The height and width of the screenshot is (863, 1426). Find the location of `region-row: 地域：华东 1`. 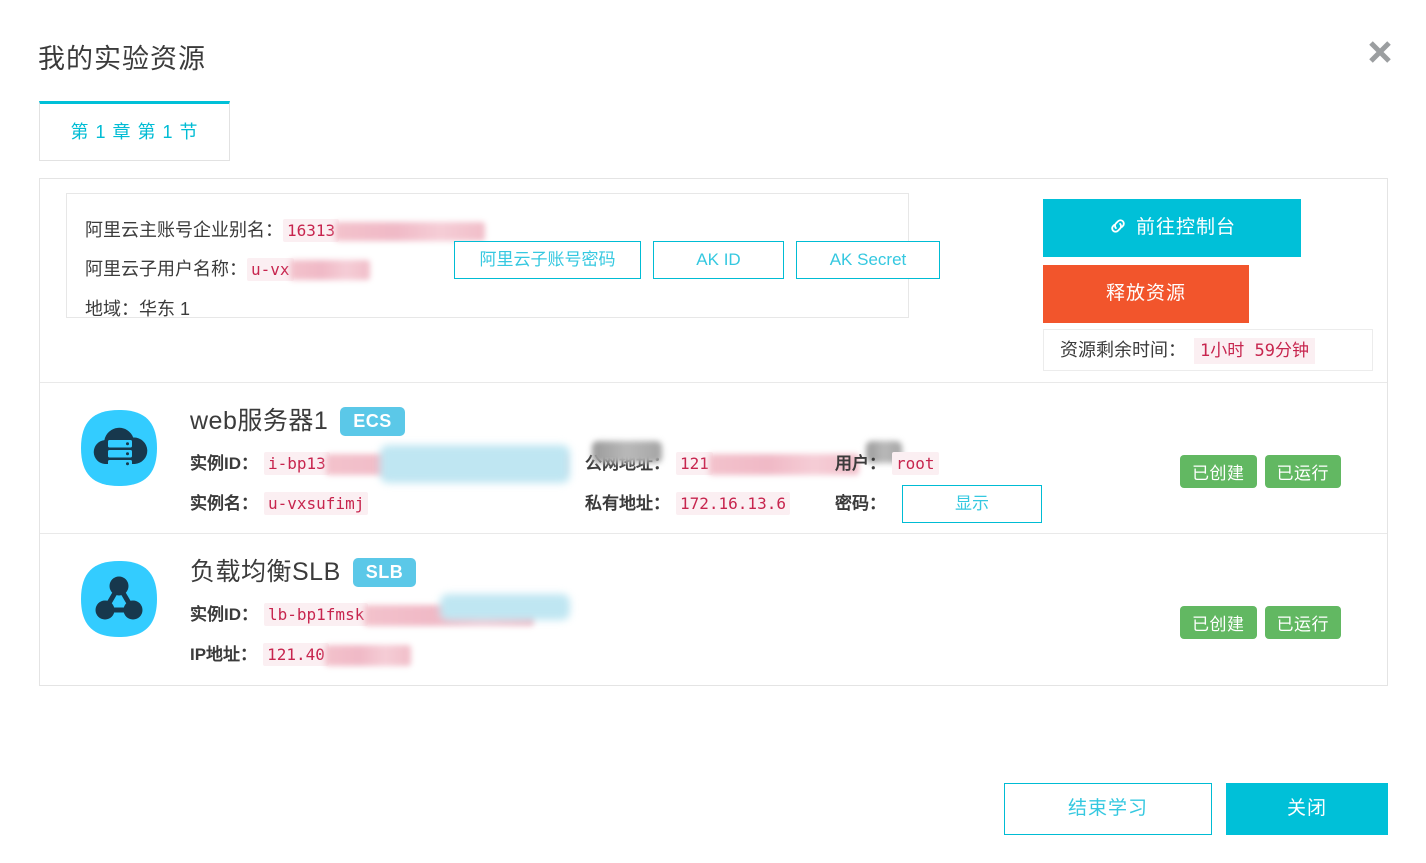

region-row: 地域：华东 1 is located at coordinates (137, 309).